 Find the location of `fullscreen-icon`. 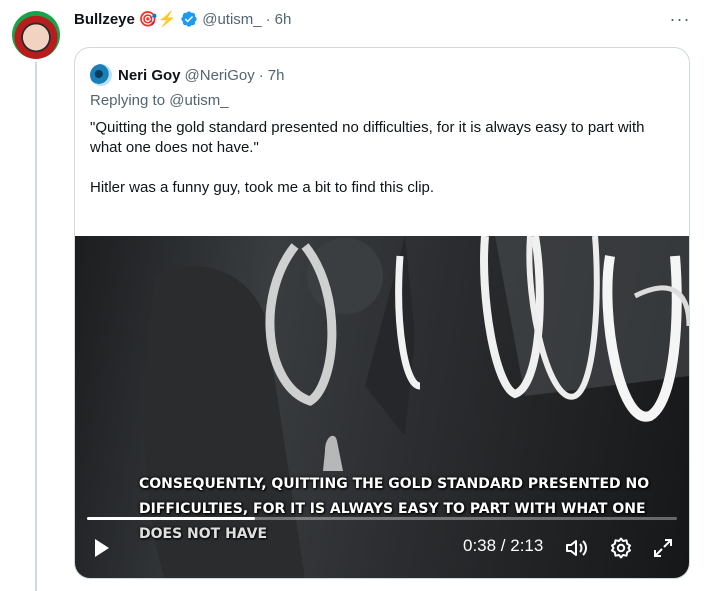

fullscreen-icon is located at coordinates (663, 548).